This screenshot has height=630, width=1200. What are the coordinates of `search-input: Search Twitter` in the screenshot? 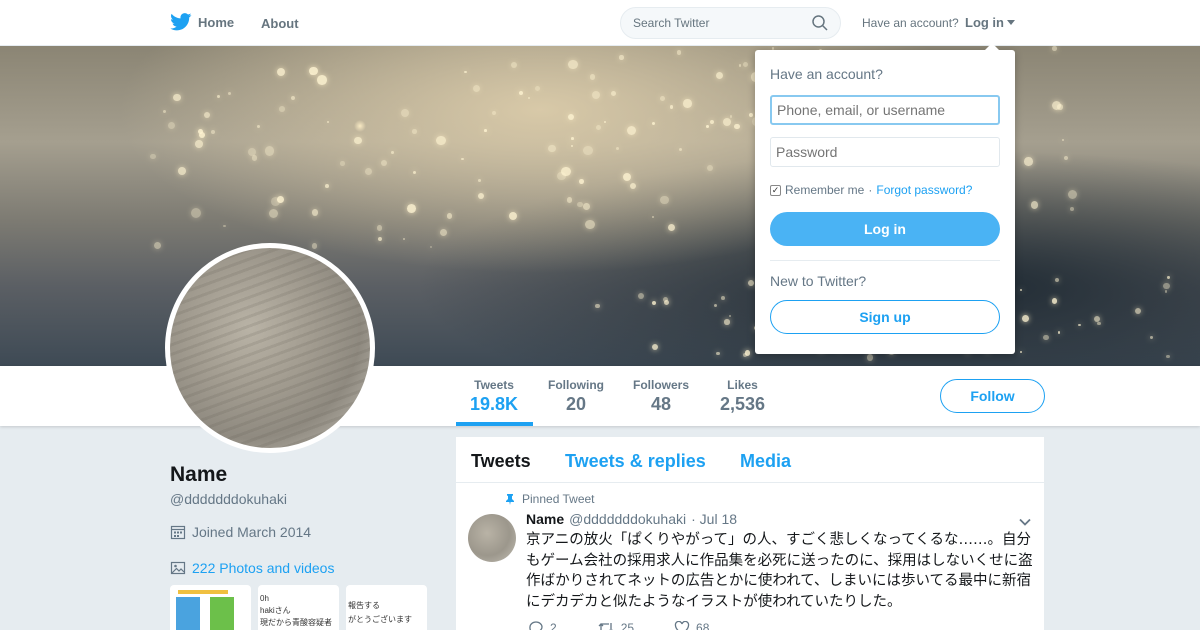 It's located at (722, 23).